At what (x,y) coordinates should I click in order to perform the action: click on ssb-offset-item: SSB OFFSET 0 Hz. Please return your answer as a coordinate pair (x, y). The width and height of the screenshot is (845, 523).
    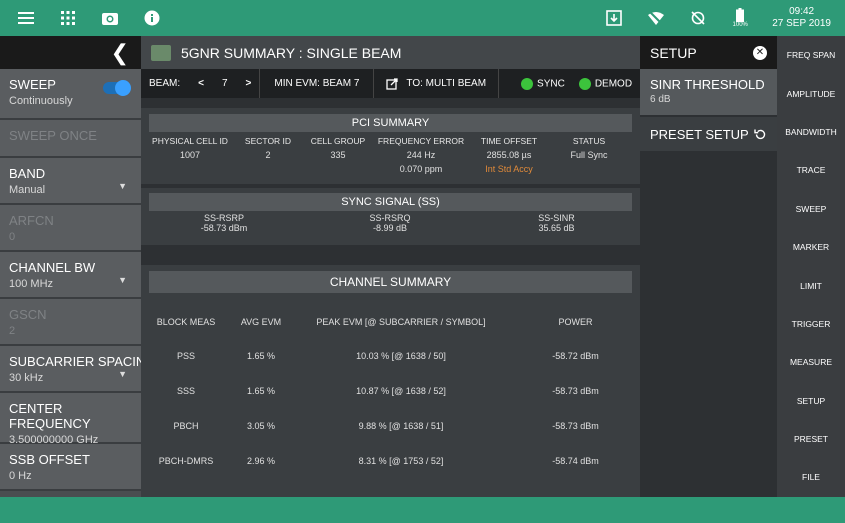
    Looking at the image, I should click on (70, 467).